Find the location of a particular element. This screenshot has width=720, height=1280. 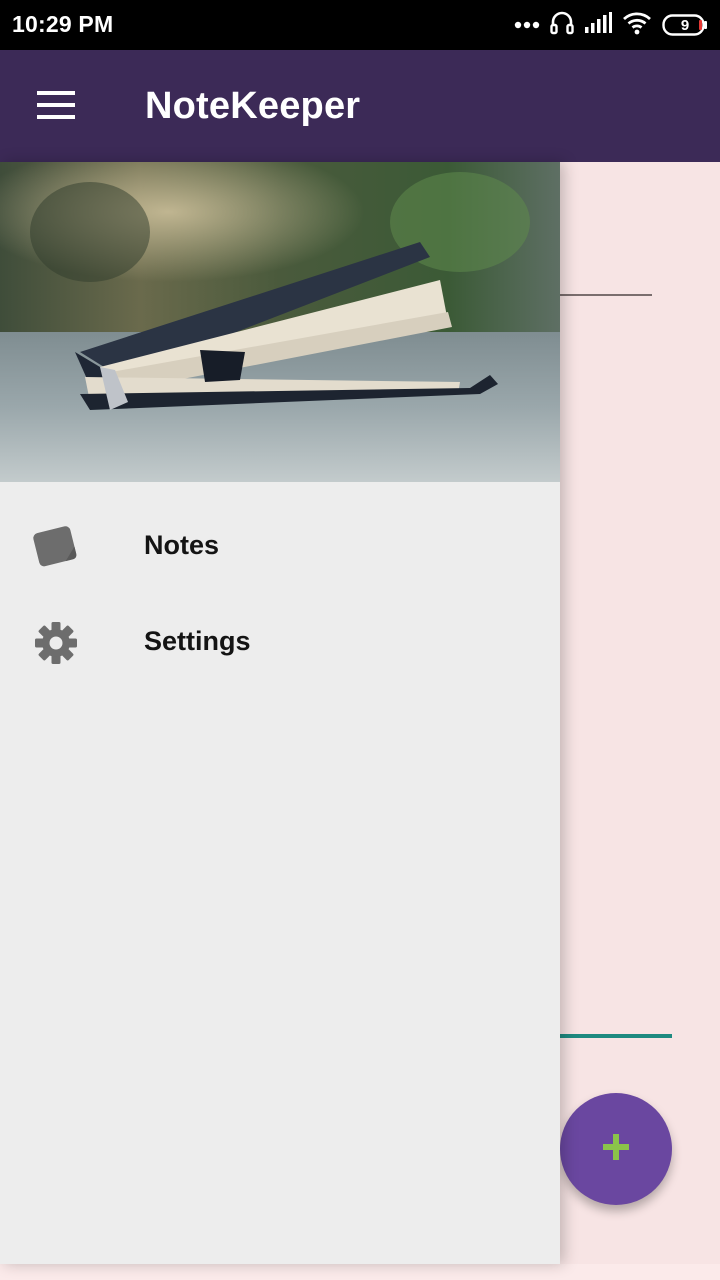

battery-level: 9 is located at coordinates (685, 25).